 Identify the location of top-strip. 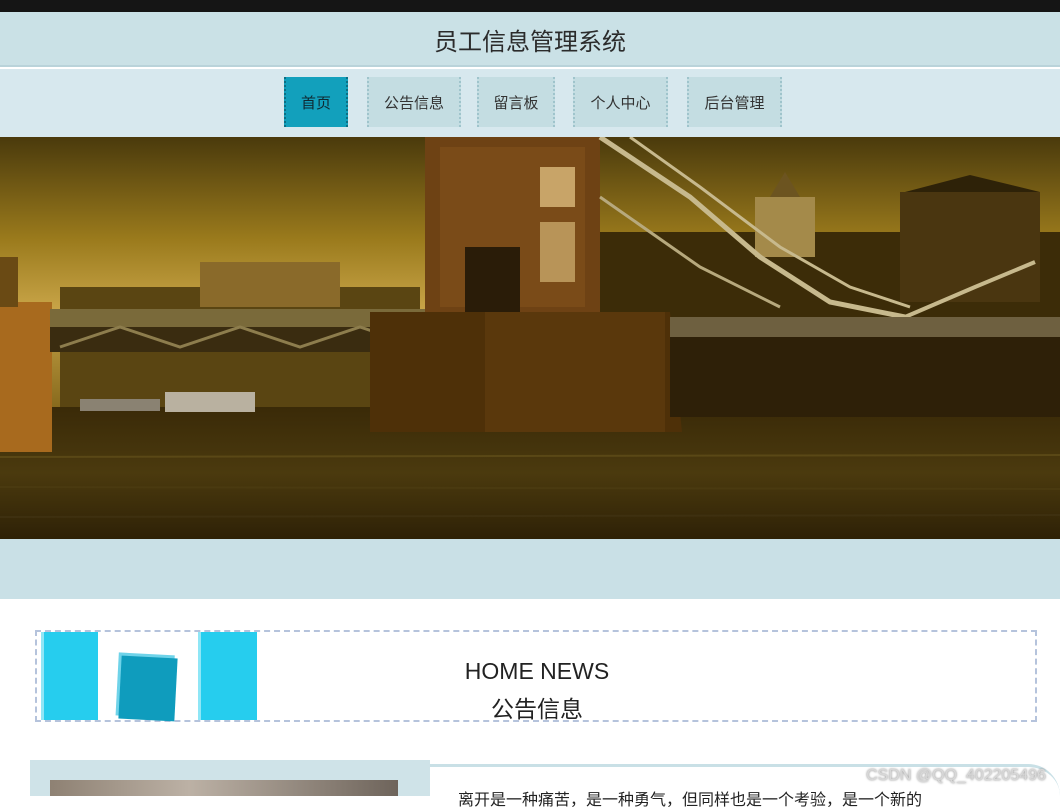
(530, 6).